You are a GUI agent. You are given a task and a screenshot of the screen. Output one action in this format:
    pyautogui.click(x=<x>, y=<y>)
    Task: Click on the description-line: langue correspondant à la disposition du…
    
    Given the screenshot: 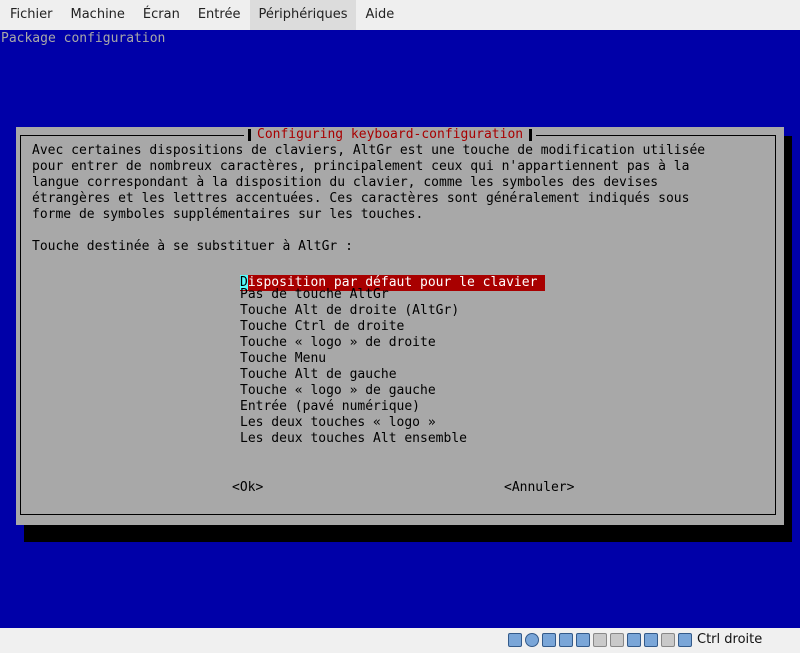 What is the action you would take?
    pyautogui.click(x=345, y=182)
    